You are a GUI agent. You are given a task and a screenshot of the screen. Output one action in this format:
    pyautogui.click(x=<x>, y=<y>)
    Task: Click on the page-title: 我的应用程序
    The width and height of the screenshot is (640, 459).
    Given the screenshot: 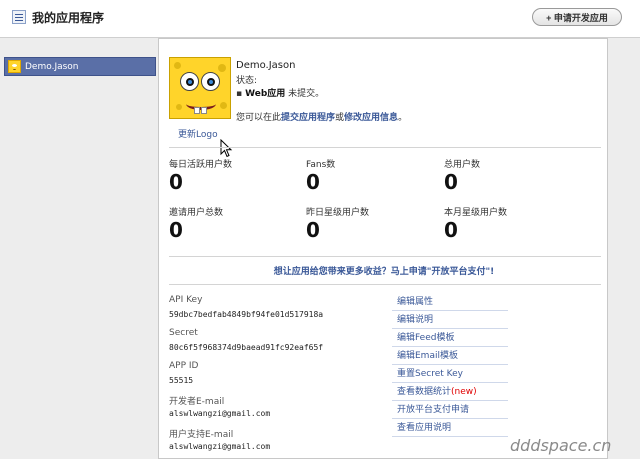 What is the action you would take?
    pyautogui.click(x=68, y=18)
    